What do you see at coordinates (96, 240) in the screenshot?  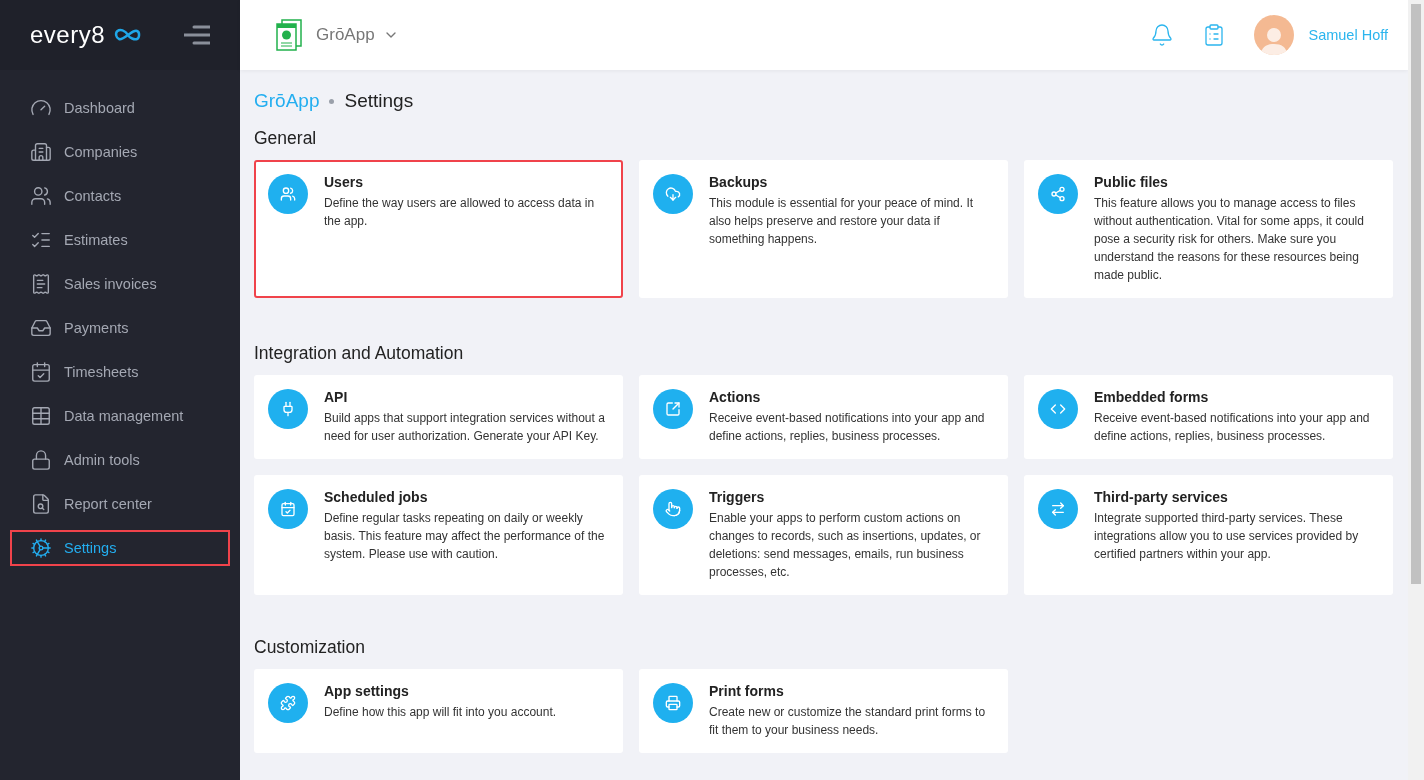 I see `sidebar-item-label: Estimates` at bounding box center [96, 240].